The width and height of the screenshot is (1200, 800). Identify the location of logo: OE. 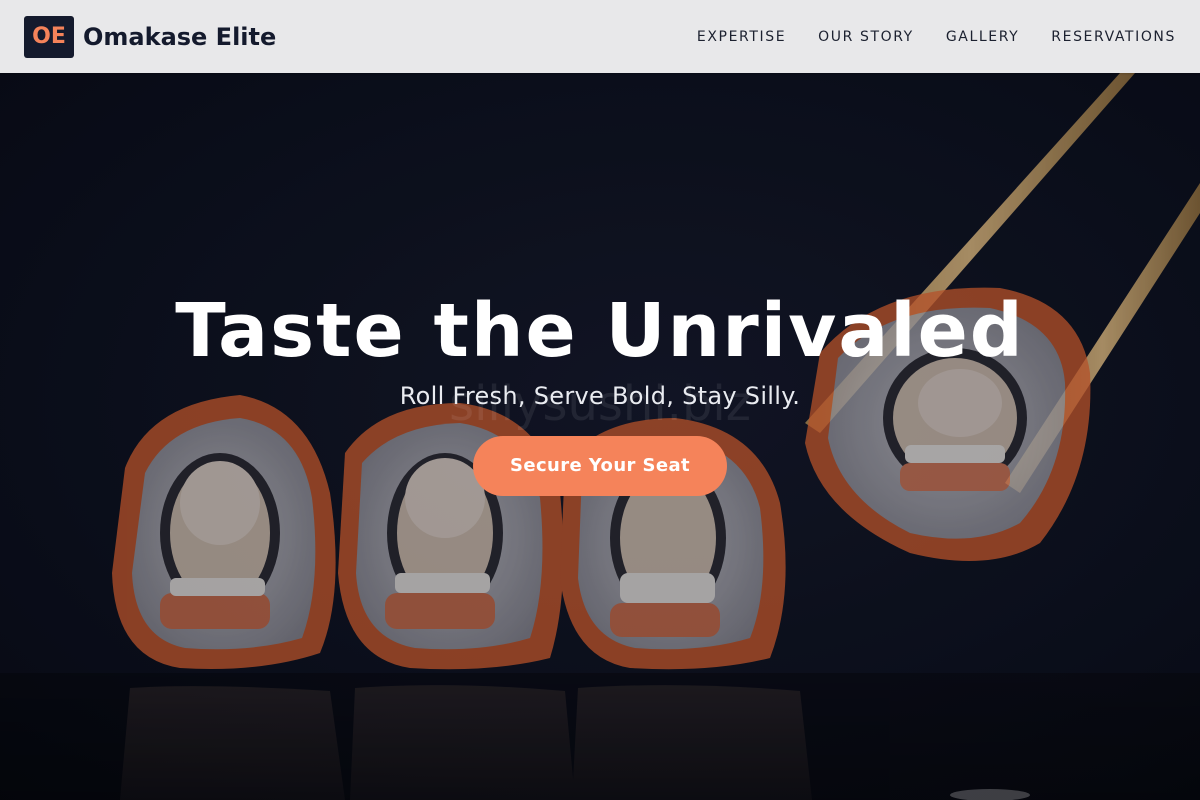
(49, 36).